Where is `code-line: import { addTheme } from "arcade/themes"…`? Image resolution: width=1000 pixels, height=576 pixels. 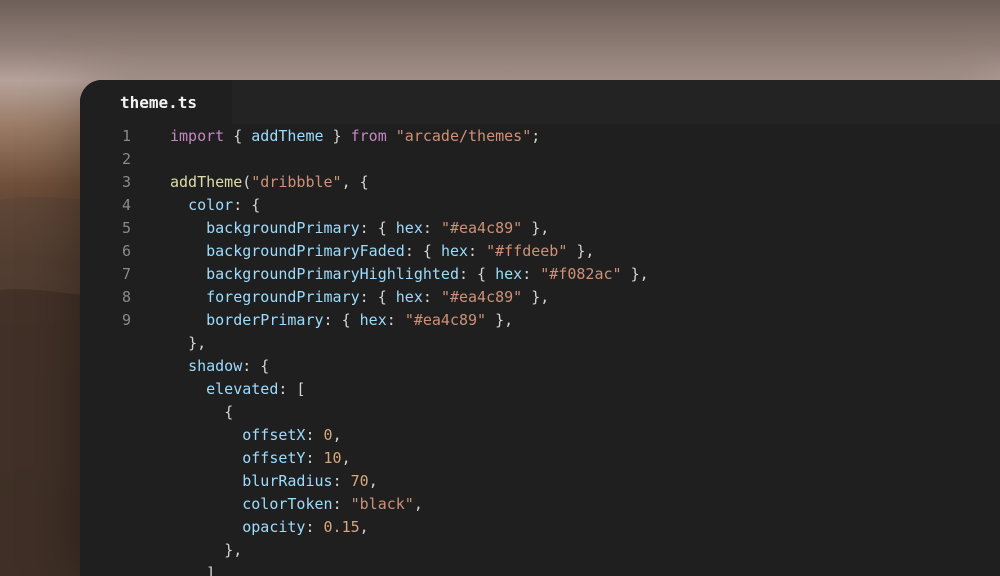 code-line: import { addTheme } from "arcade/themes"… is located at coordinates (409, 136).